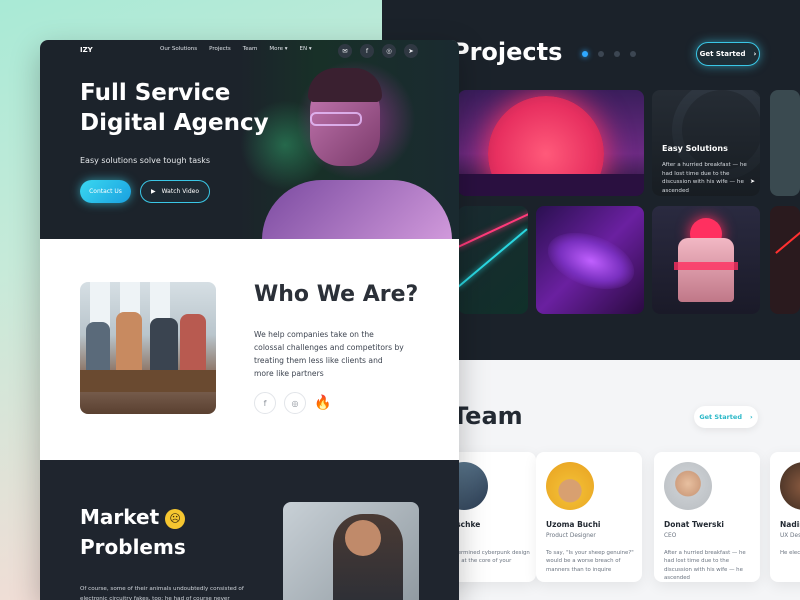 The height and width of the screenshot is (600, 800). Describe the element at coordinates (105, 191) in the screenshot. I see `contact-us-button: Contact Us` at that location.